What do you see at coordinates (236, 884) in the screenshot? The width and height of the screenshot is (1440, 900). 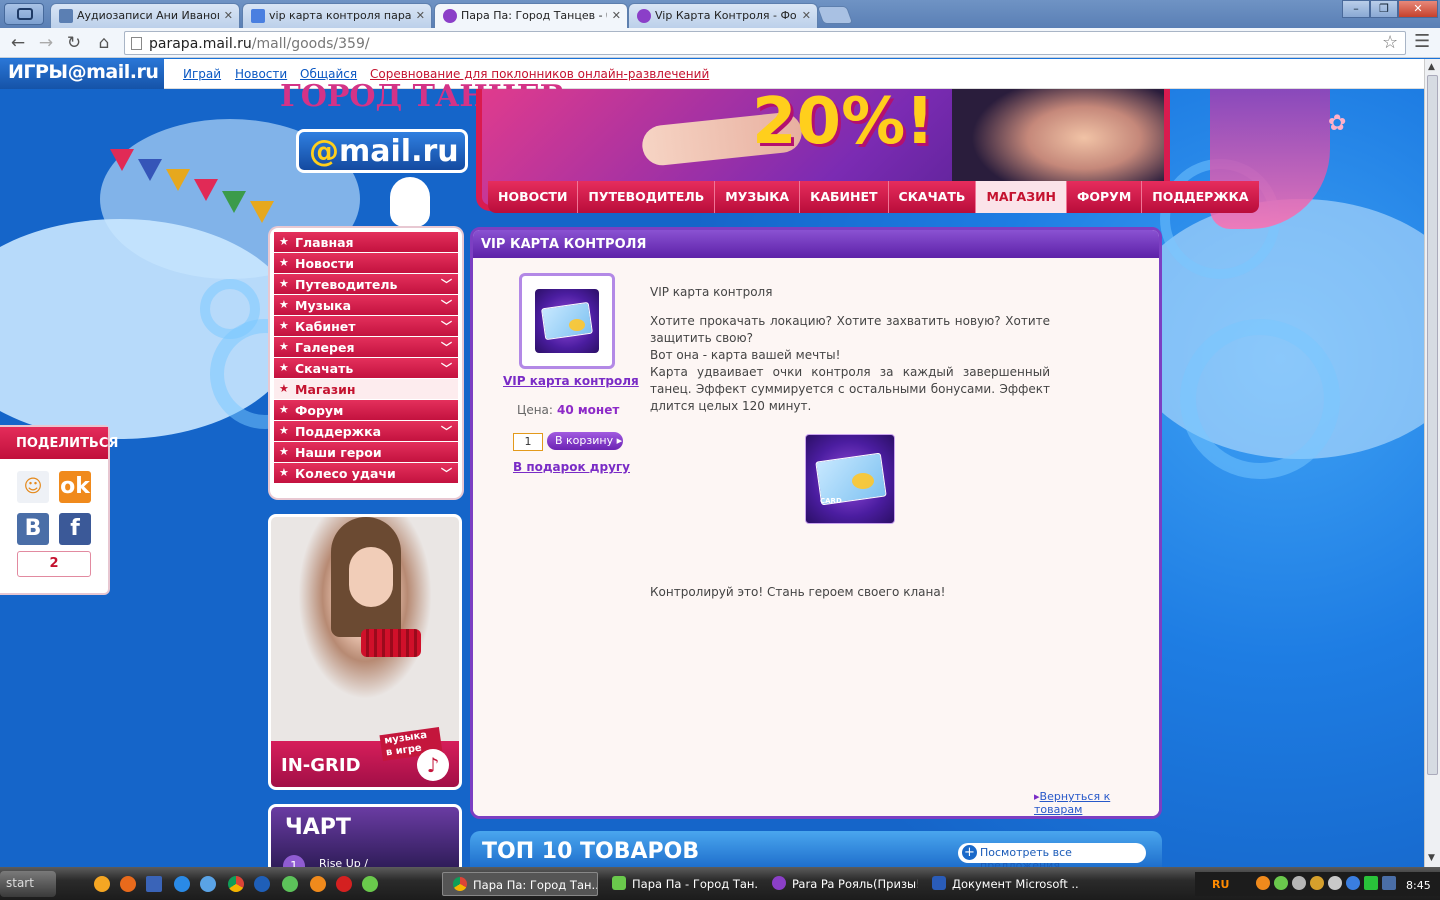 I see `chrome-icon` at bounding box center [236, 884].